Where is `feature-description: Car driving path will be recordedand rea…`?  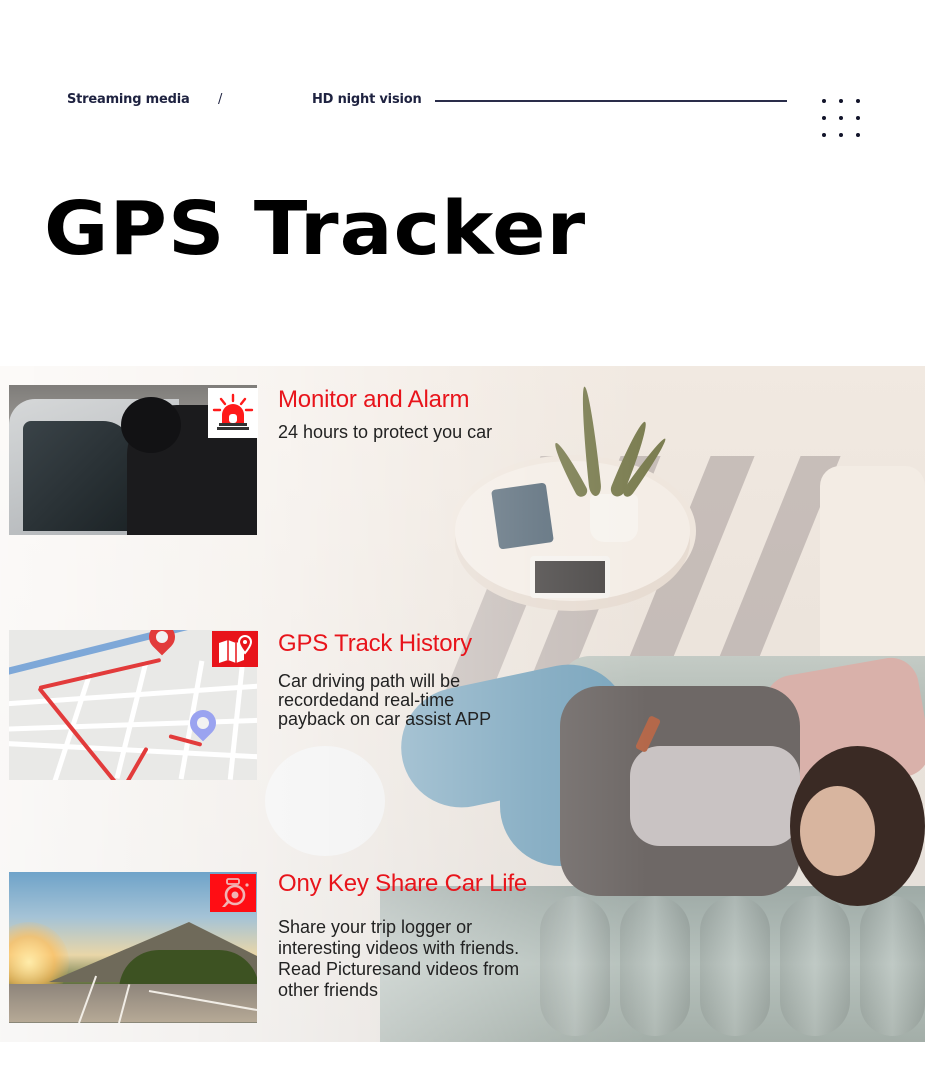 feature-description: Car driving path will be recordedand rea… is located at coordinates (385, 700).